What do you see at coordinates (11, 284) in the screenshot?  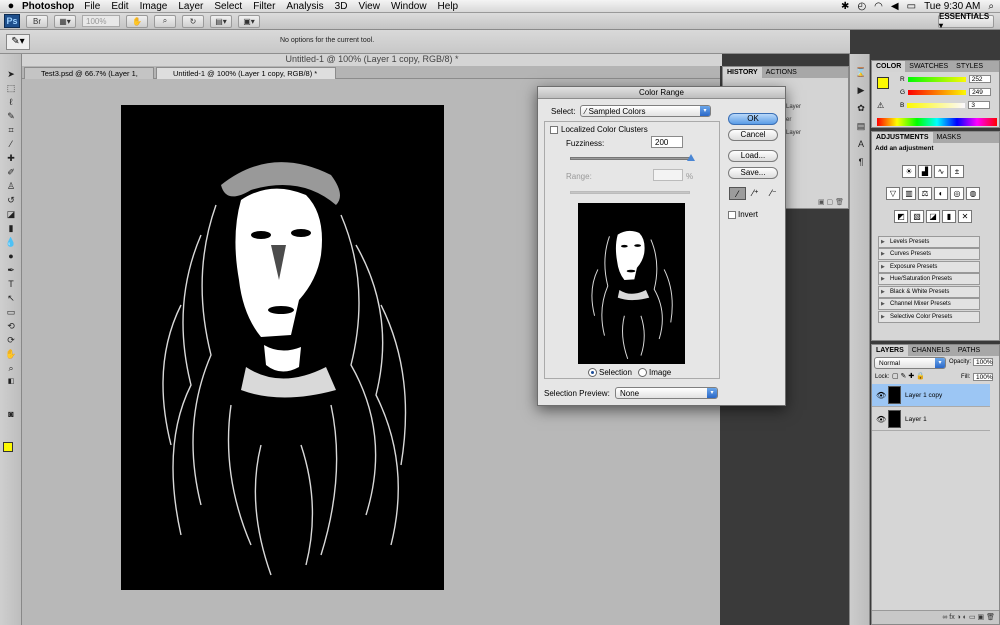 I see `type-tool-icon: T` at bounding box center [11, 284].